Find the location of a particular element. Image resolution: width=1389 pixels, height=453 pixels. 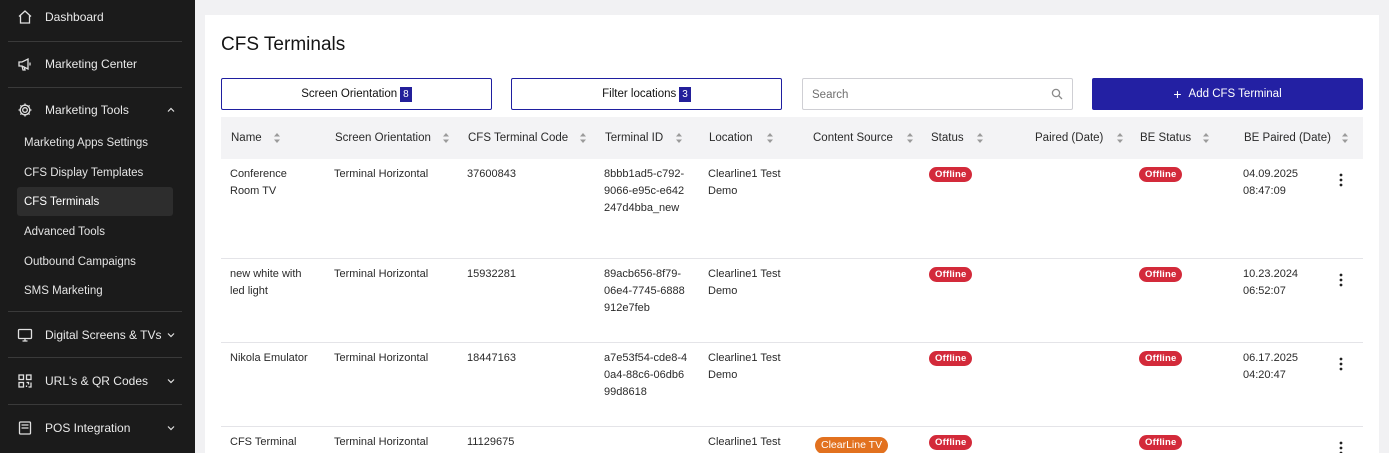

column-header-terminal-id: Terminal ID is located at coordinates (634, 138).